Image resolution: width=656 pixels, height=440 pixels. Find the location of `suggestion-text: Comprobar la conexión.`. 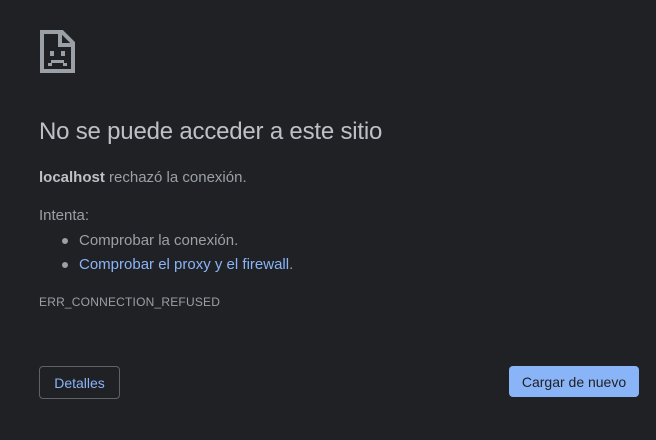

suggestion-text: Comprobar la conexión. is located at coordinates (159, 240).